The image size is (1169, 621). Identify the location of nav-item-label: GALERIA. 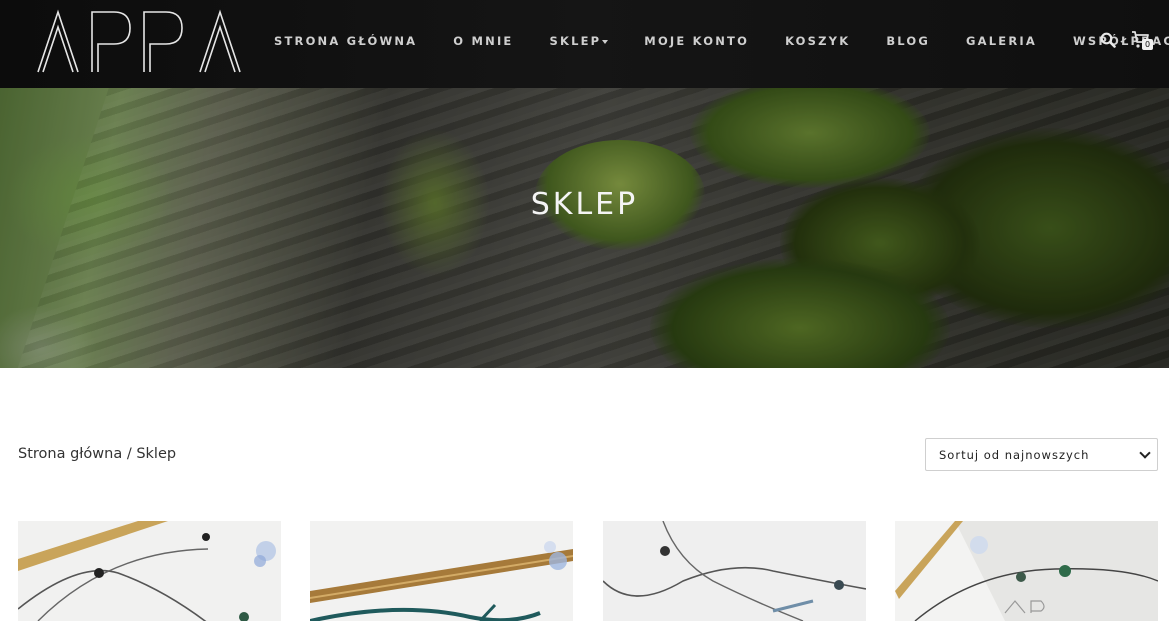
(1001, 41).